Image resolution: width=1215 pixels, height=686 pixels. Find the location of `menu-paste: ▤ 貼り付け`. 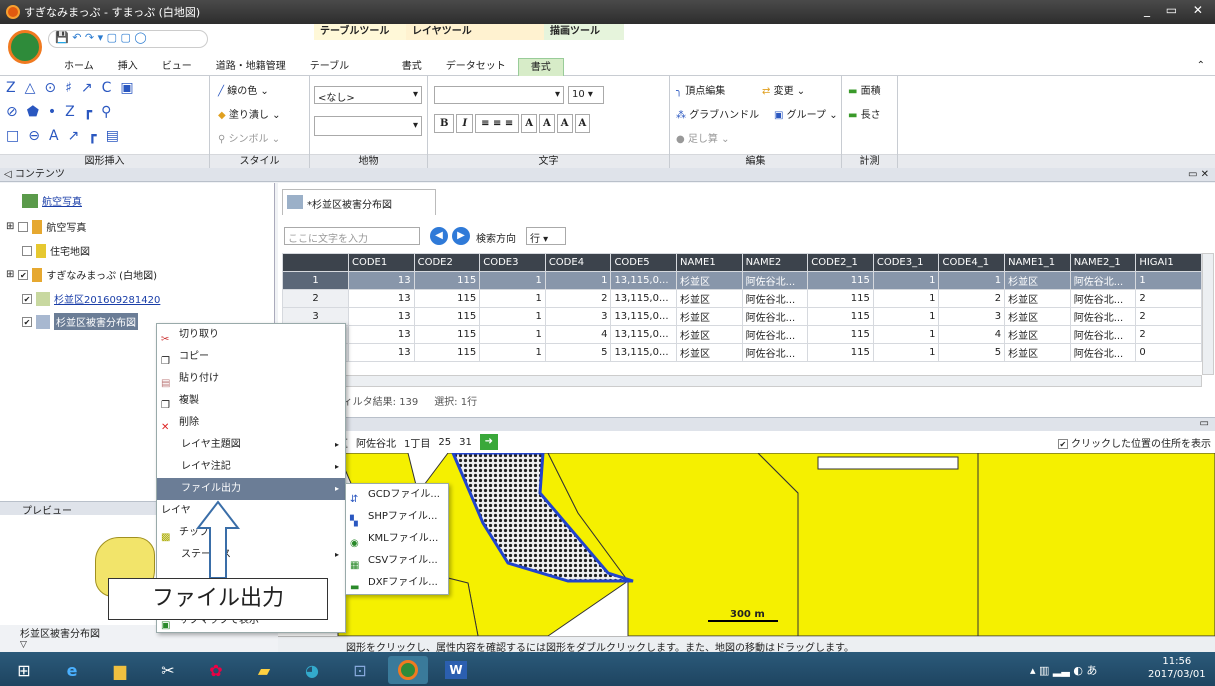

menu-paste: ▤ 貼り付け is located at coordinates (251, 379).